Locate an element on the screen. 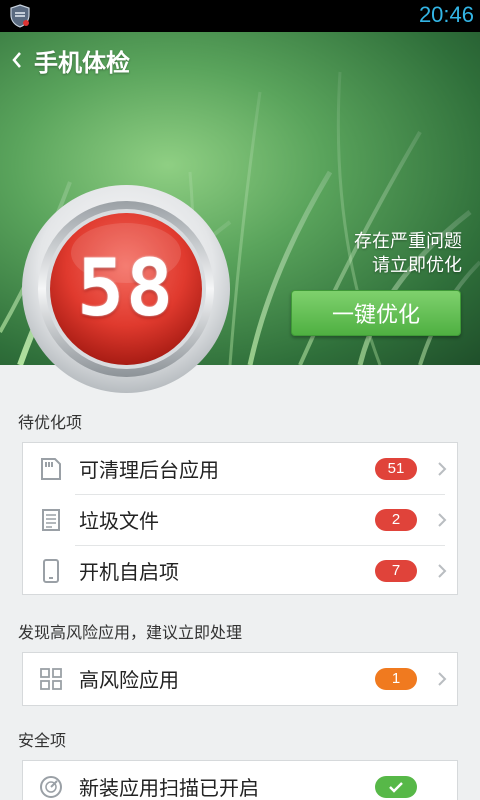 The width and height of the screenshot is (480, 800). list-item-background-apps: 可清理后台应用 51 is located at coordinates (240, 468).